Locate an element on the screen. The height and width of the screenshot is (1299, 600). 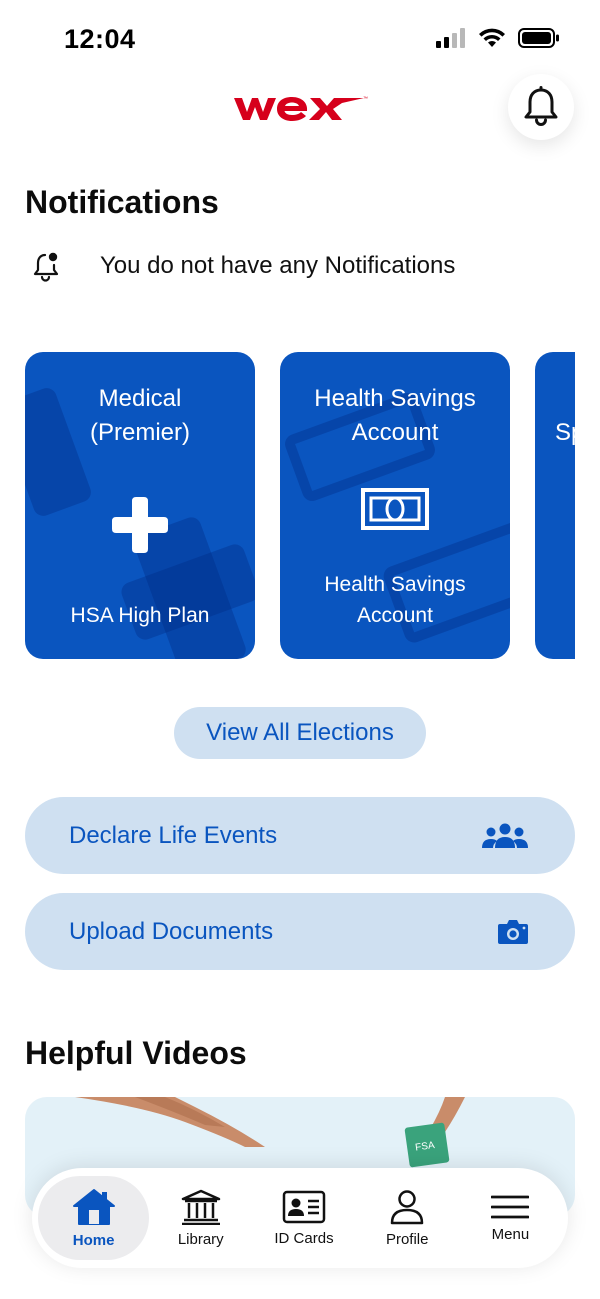
plan-card-medical: Medical (Premier) HSA High Plan is located at coordinates (140, 505).